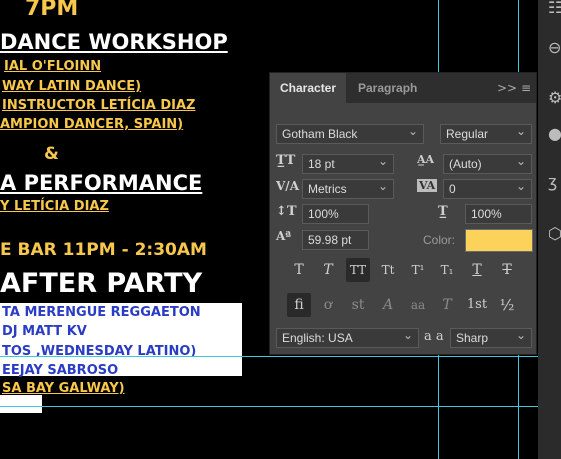 The width and height of the screenshot is (561, 459). I want to click on poster-workshop-line2: WAY LATIN DANCE), so click(72, 86).